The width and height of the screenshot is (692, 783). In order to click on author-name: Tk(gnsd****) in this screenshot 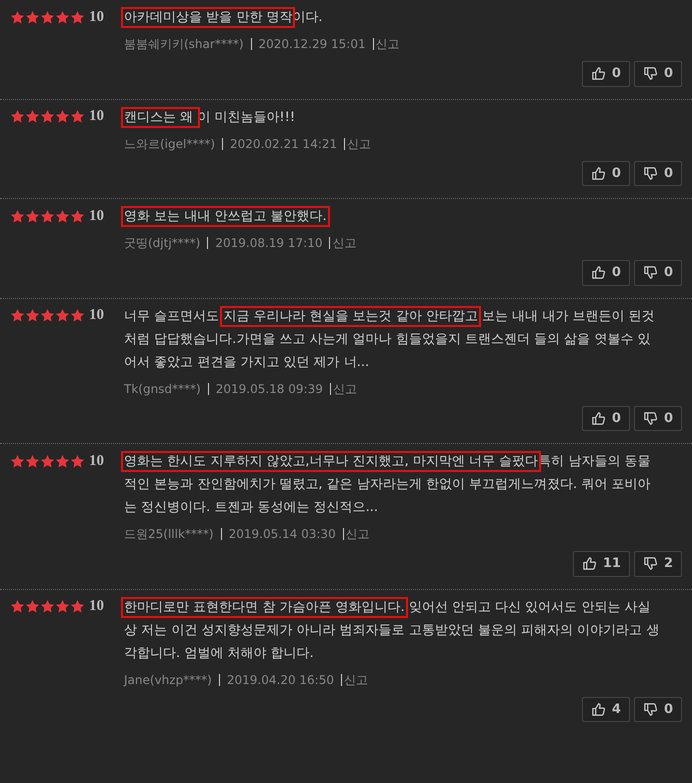, I will do `click(162, 389)`.